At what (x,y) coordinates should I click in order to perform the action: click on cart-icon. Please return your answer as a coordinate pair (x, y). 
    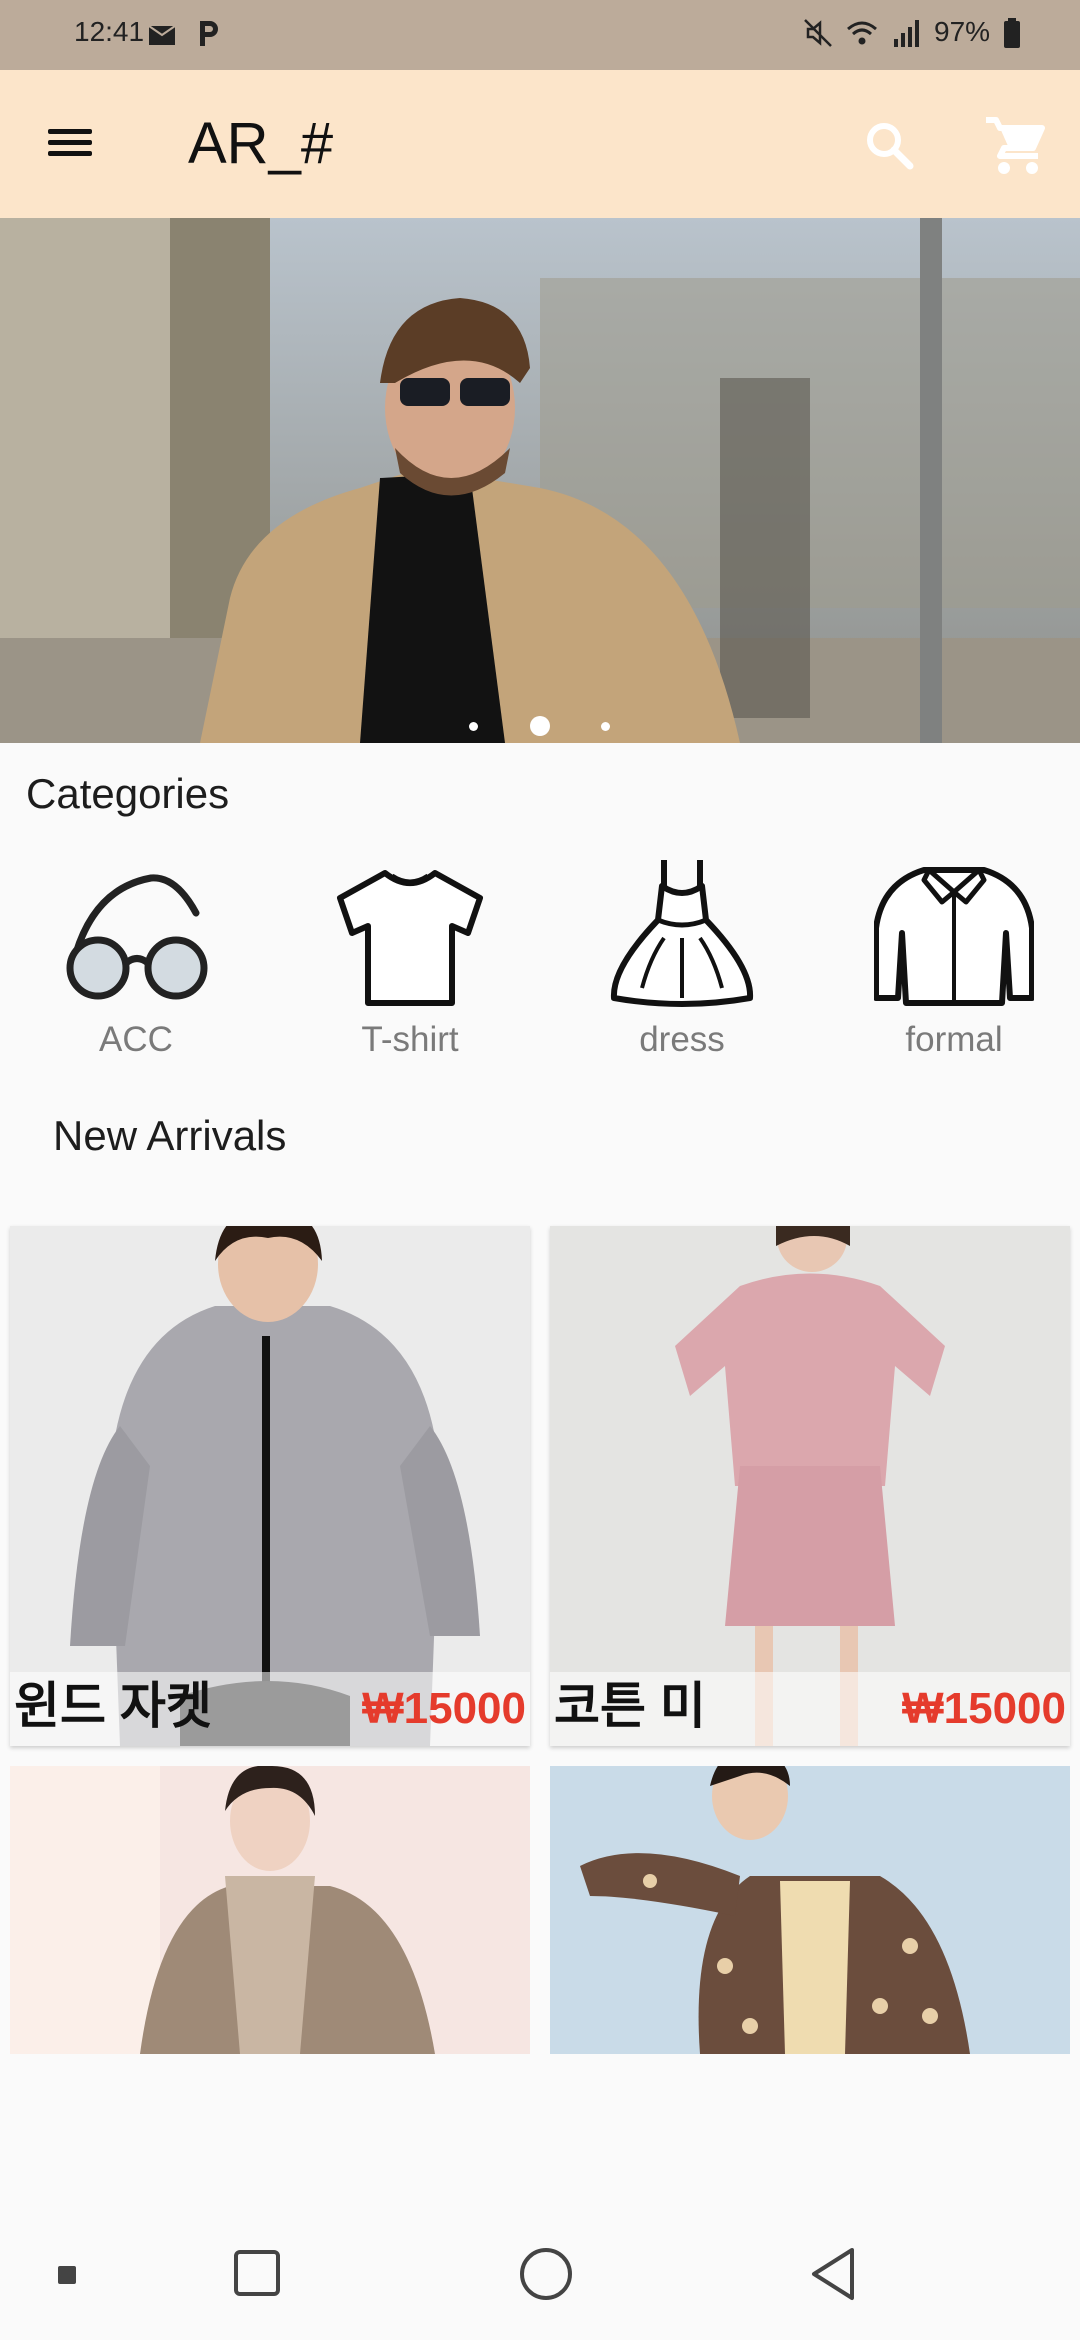
    Looking at the image, I should click on (1015, 145).